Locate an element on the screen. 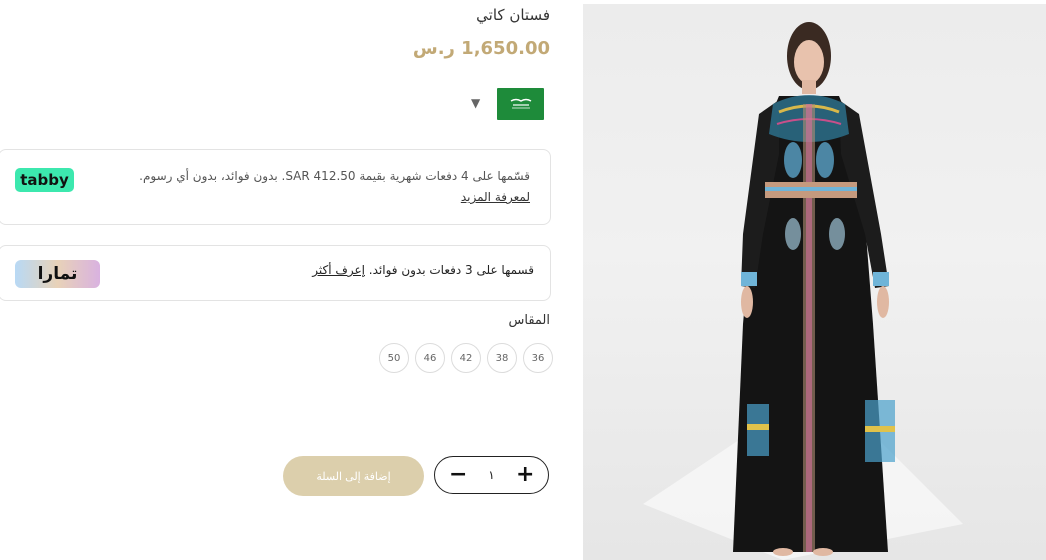 The width and height of the screenshot is (1046, 560). size-options: 50 46 42 38 36 is located at coordinates (466, 358).